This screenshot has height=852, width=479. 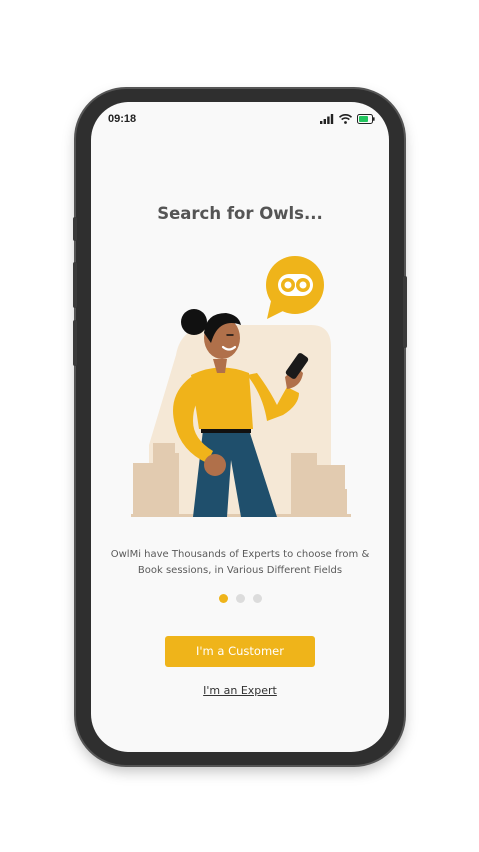 What do you see at coordinates (295, 287) in the screenshot?
I see `owl-eyes-icon` at bounding box center [295, 287].